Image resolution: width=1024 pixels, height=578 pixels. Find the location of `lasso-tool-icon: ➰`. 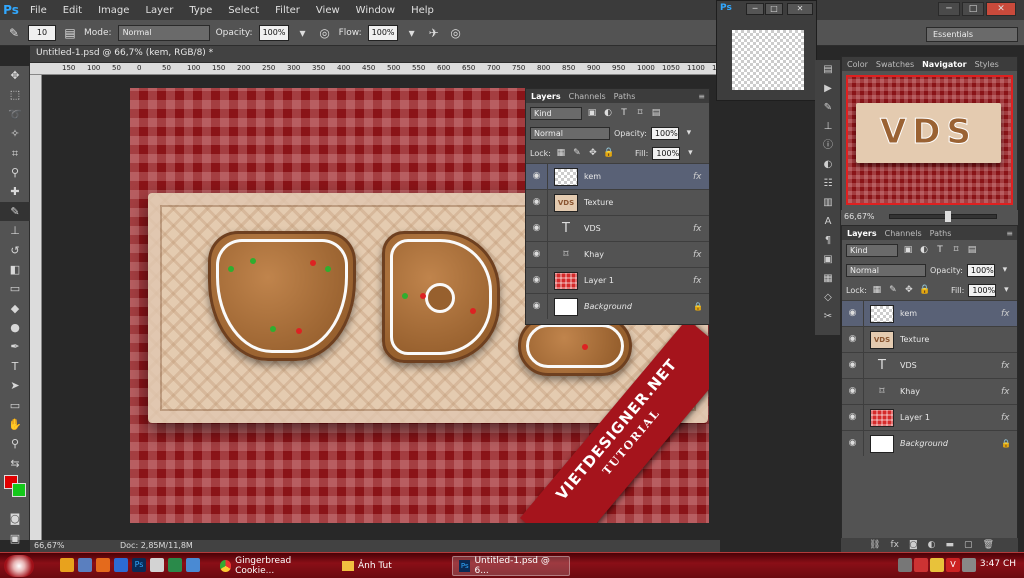

lasso-tool-icon: ➰ is located at coordinates (15, 114).